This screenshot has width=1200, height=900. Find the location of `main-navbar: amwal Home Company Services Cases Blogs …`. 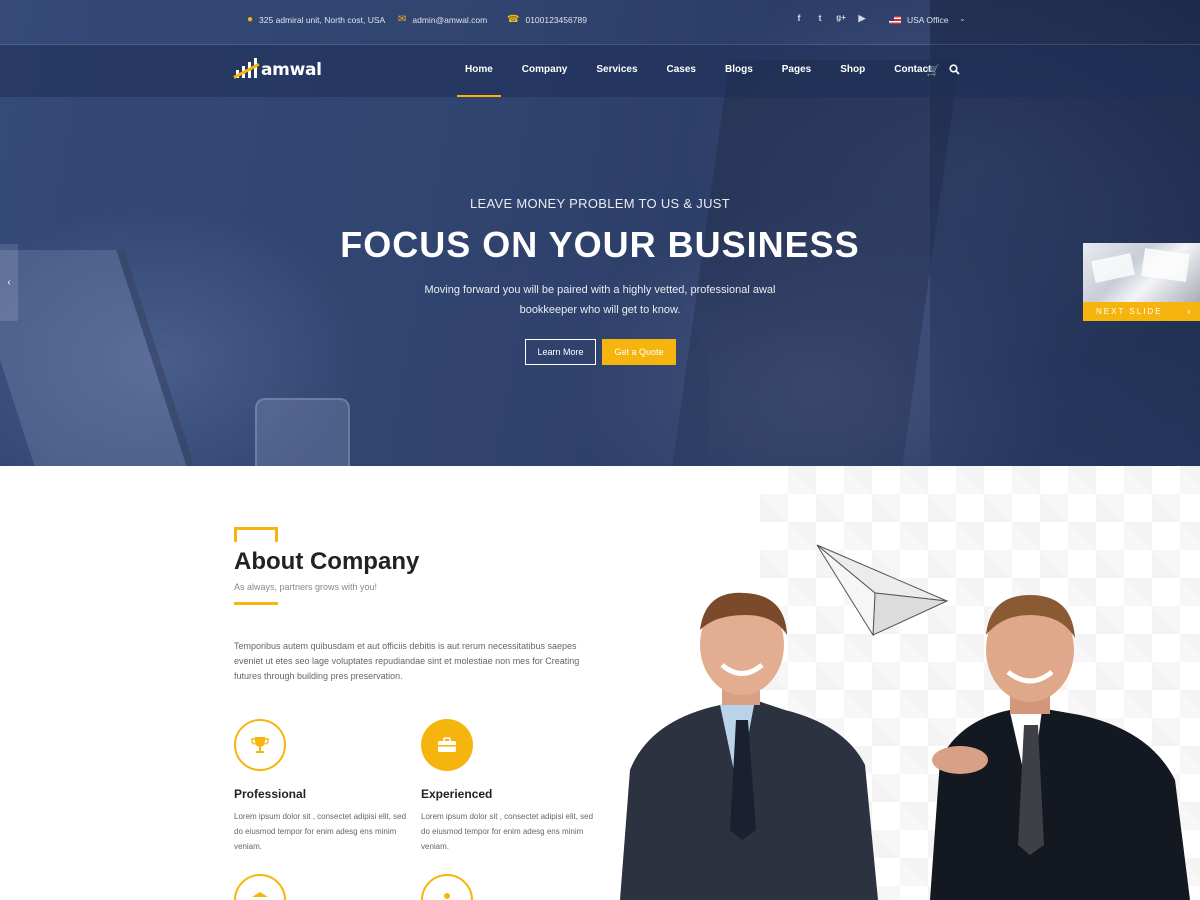

main-navbar: amwal Home Company Services Cases Blogs … is located at coordinates (600, 71).